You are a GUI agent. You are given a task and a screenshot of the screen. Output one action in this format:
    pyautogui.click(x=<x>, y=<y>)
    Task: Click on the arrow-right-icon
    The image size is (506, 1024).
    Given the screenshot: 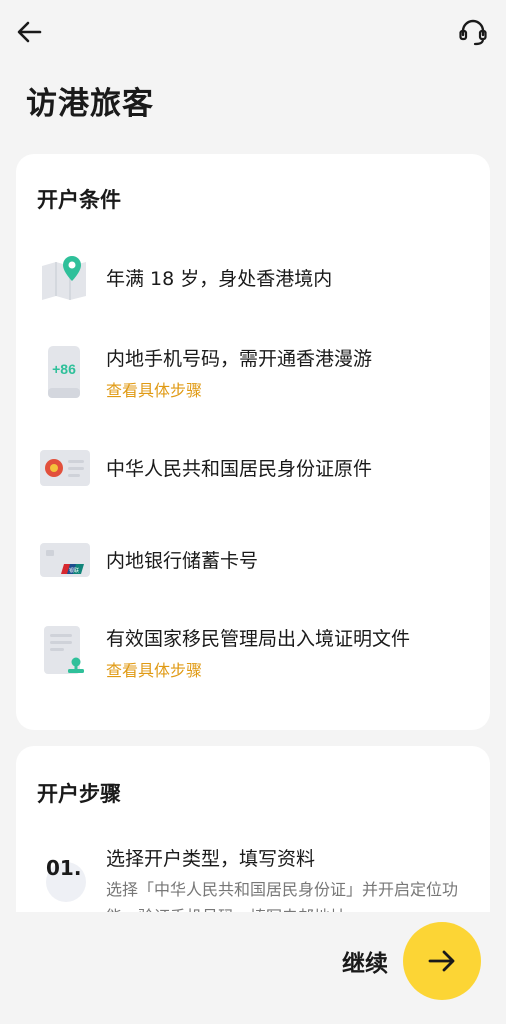 What is the action you would take?
    pyautogui.click(x=441, y=961)
    